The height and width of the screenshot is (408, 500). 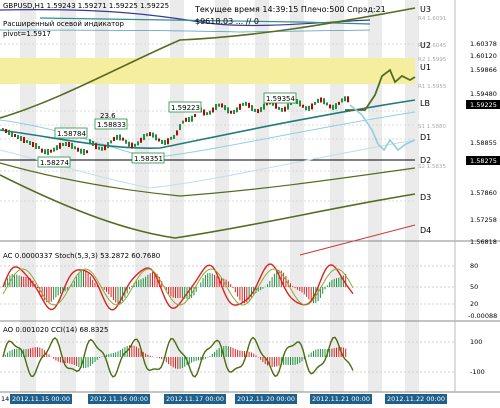 I want to click on price-label-6: 1.58351, so click(x=148, y=159).